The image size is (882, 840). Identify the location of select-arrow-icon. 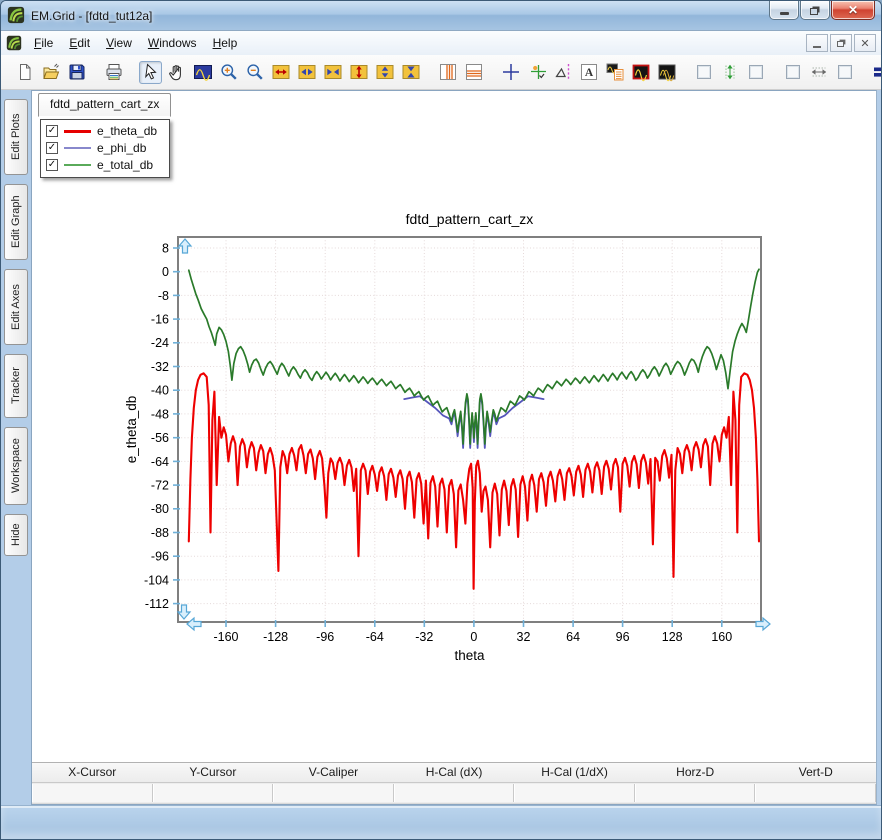
(150, 72).